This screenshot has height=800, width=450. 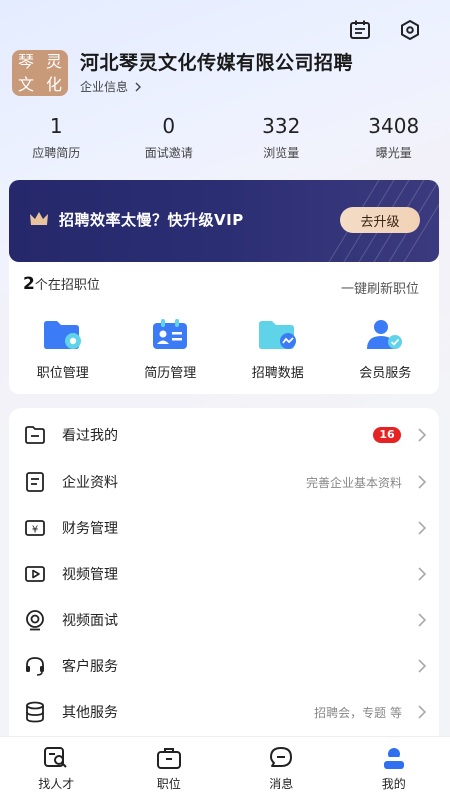 What do you see at coordinates (56, 784) in the screenshot?
I see `tab-label: 找人才` at bounding box center [56, 784].